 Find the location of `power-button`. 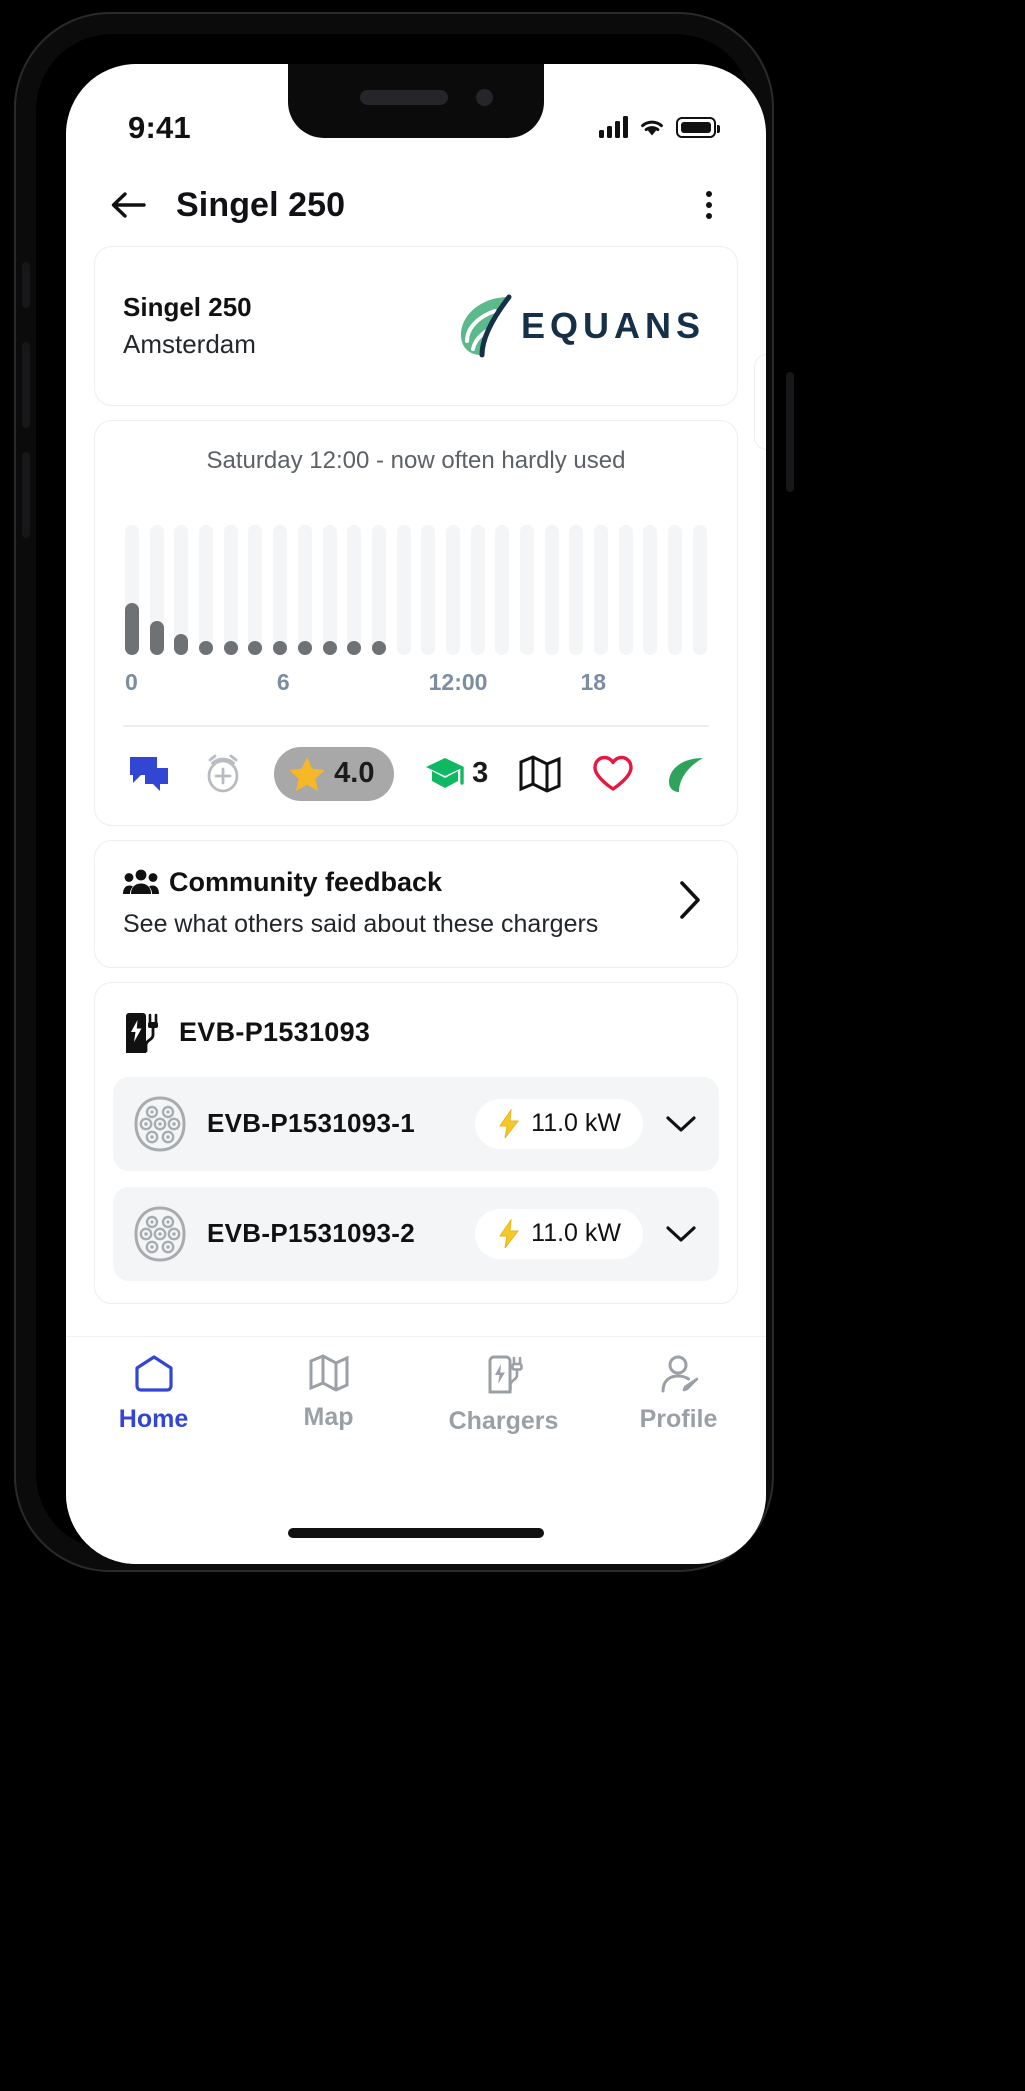

power-button is located at coordinates (790, 432).